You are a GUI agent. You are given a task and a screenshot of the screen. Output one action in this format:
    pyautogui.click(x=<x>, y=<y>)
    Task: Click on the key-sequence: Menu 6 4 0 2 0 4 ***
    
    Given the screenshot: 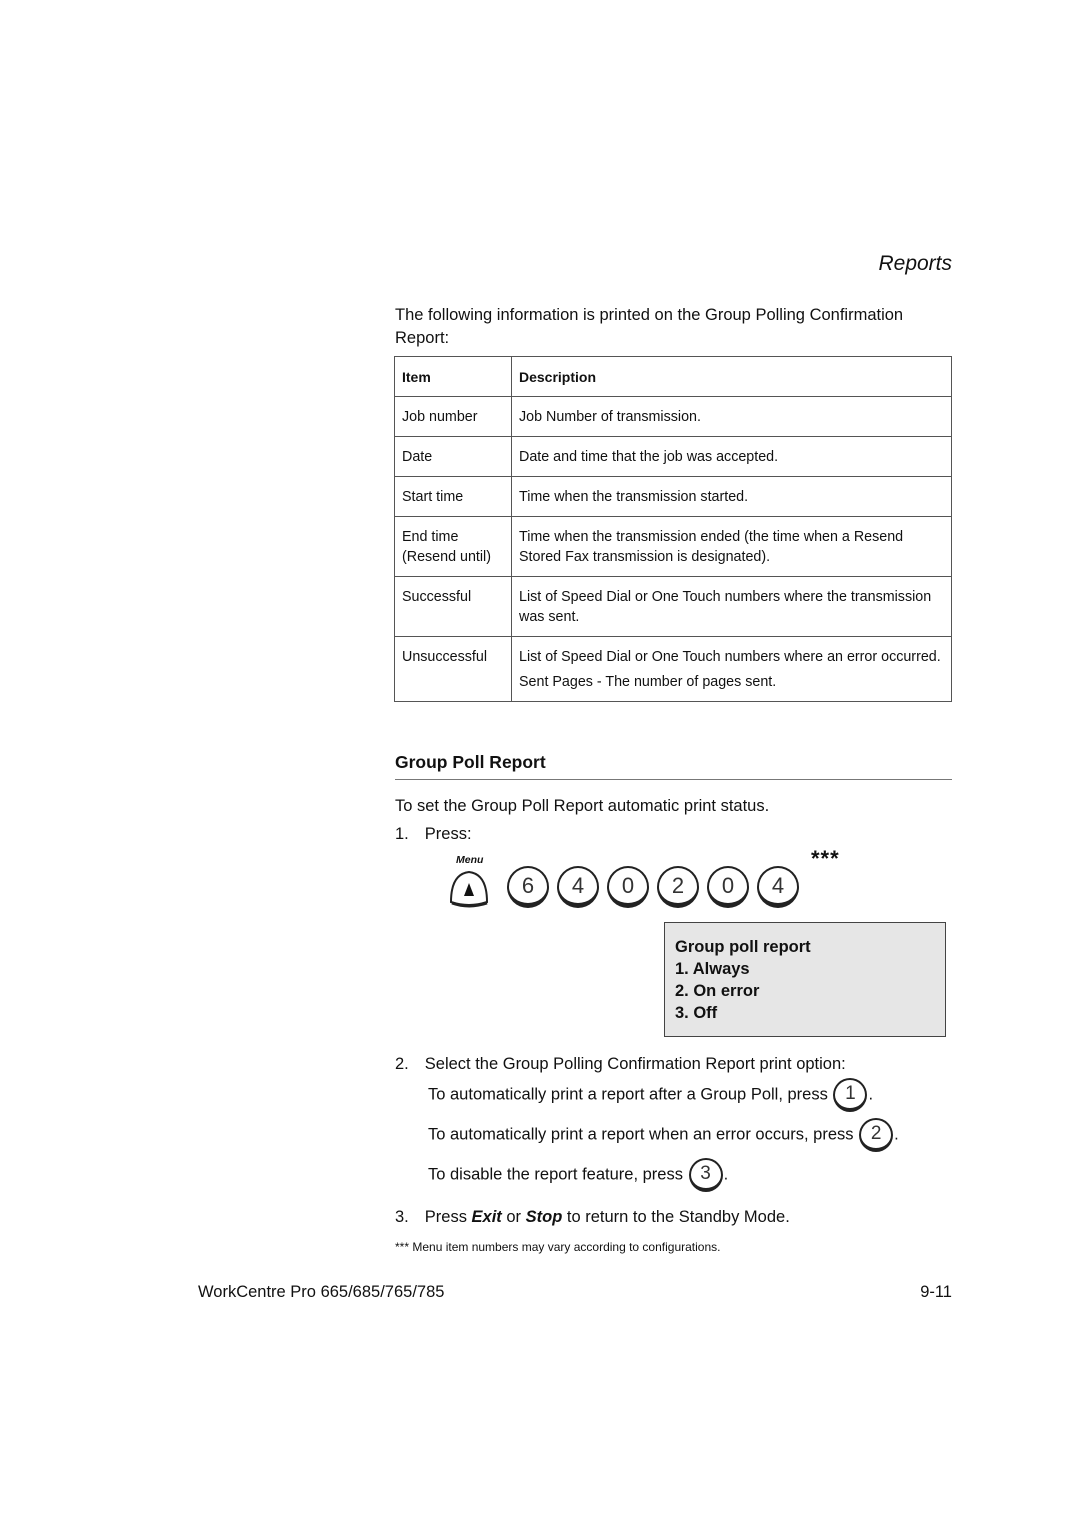 What is the action you would take?
    pyautogui.click(x=650, y=880)
    